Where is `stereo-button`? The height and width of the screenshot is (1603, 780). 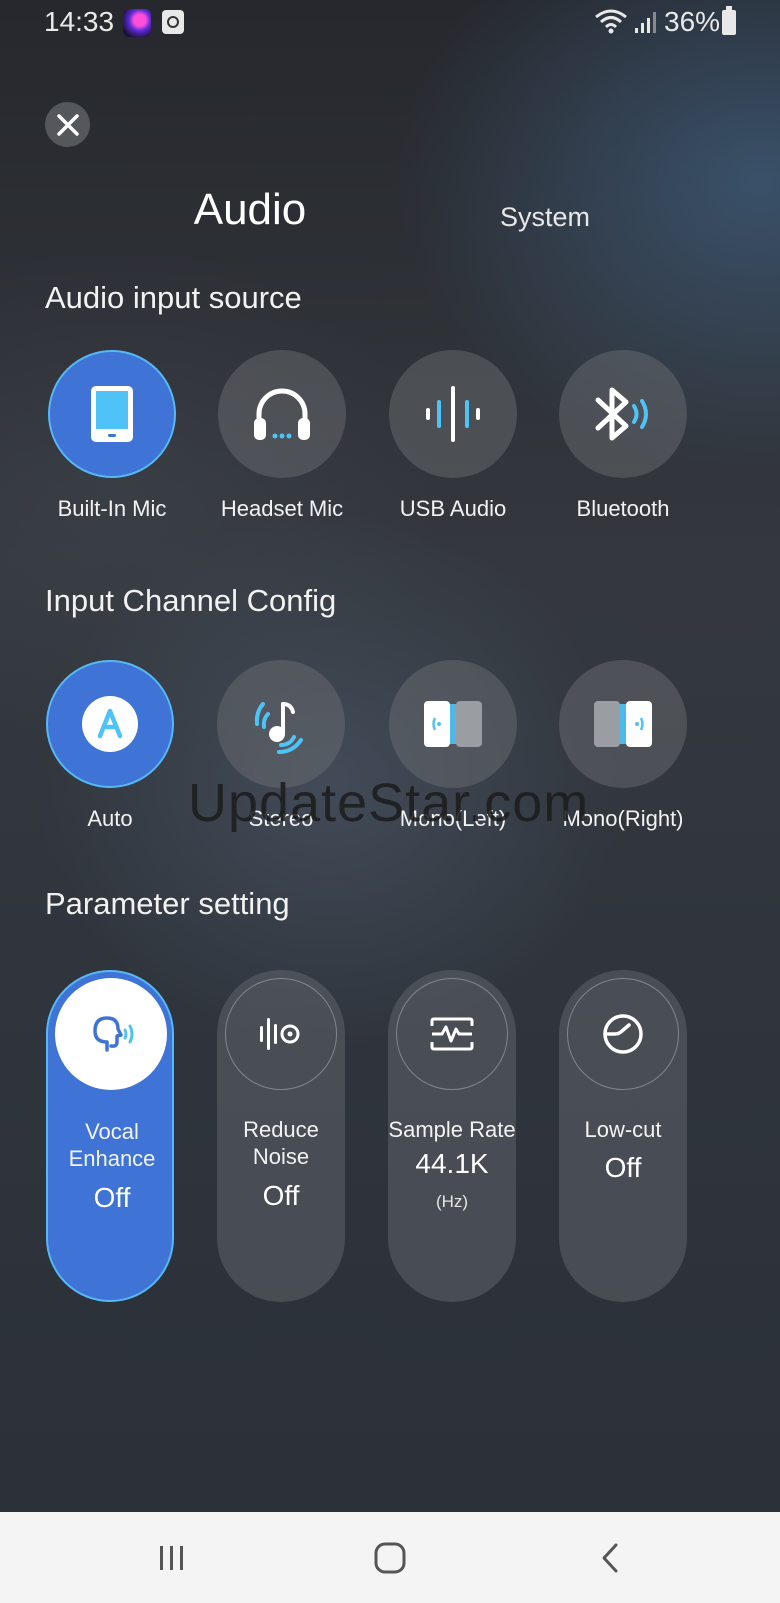
stereo-button is located at coordinates (281, 724).